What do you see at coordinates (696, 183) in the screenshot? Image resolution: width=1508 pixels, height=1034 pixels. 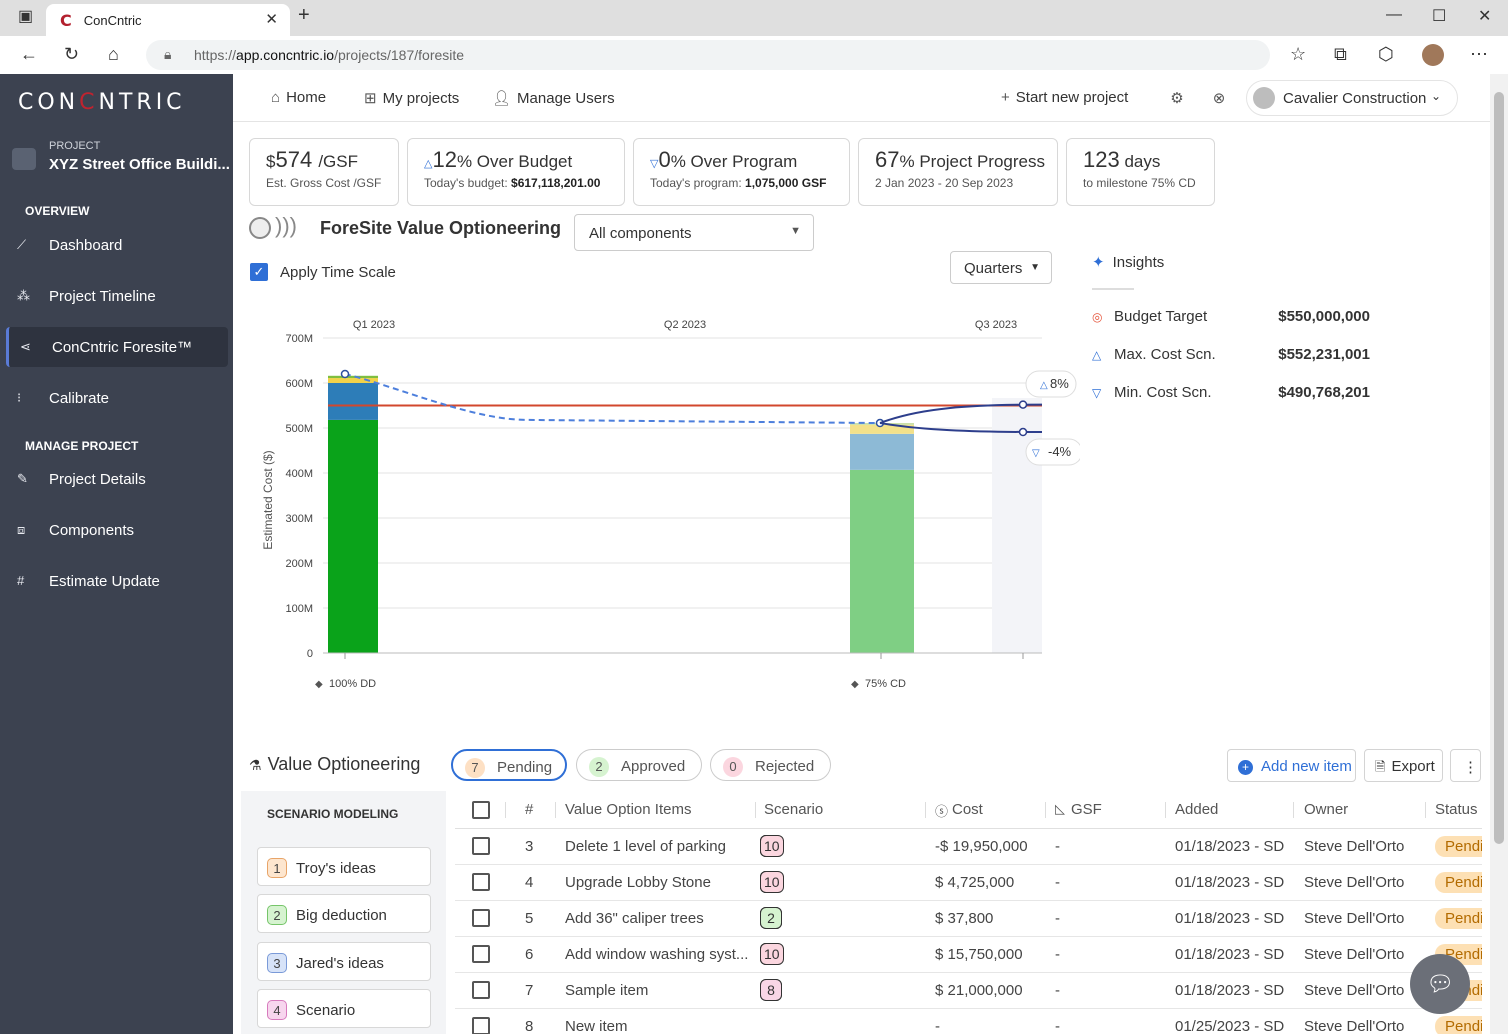 I see `kpi-sub-label: Today's program:` at bounding box center [696, 183].